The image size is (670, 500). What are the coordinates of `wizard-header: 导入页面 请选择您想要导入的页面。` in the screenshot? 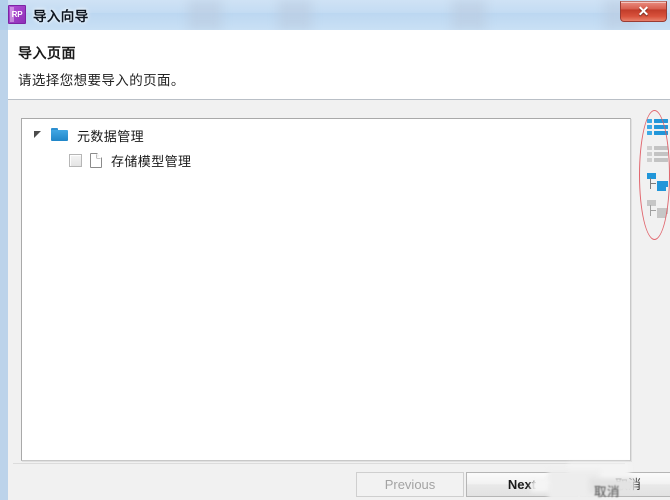 It's located at (339, 65).